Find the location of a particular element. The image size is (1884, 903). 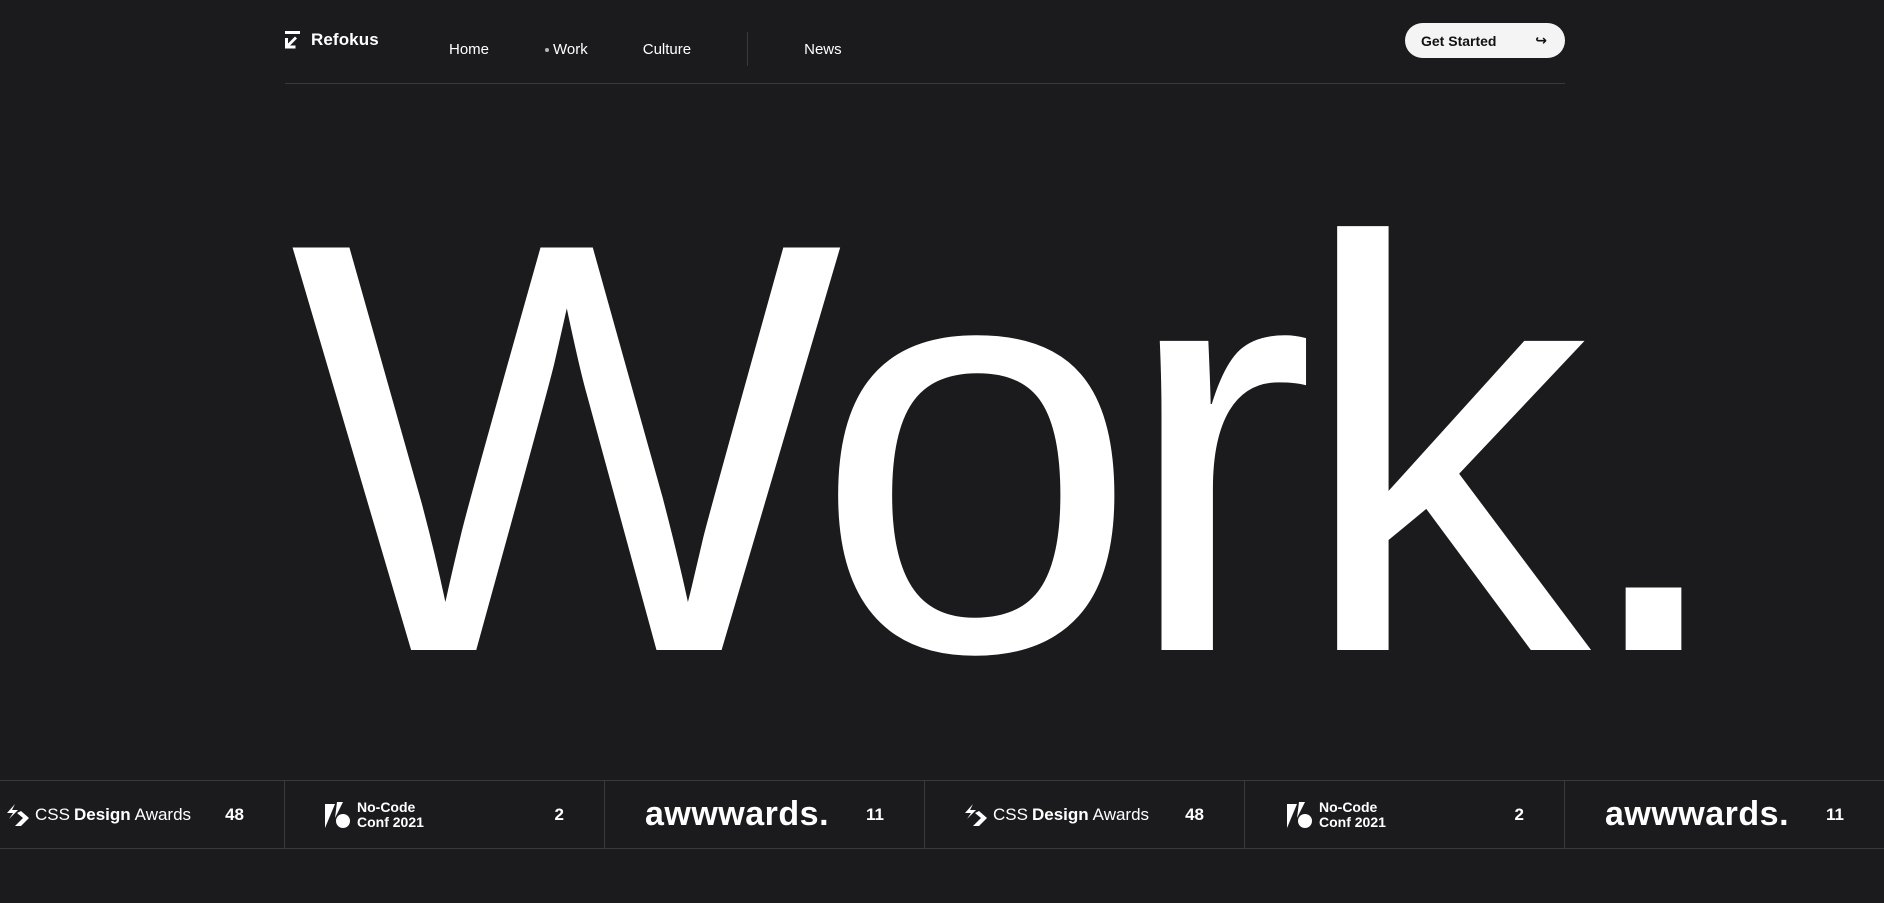

get-started-label: Get Started is located at coordinates (1459, 40).